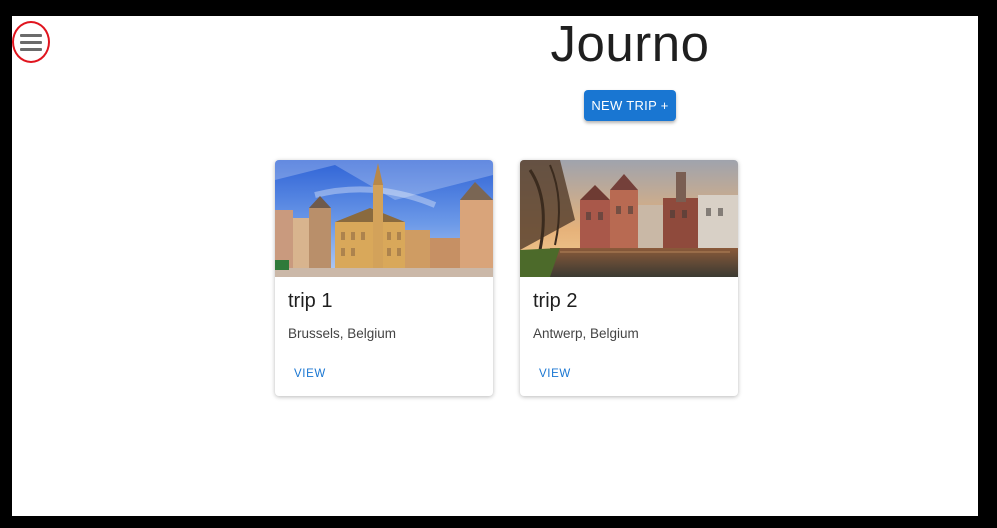 Image resolution: width=997 pixels, height=528 pixels. Describe the element at coordinates (384, 278) in the screenshot. I see `trip-card: trip 1 Brussels, Belgium VIEW` at that location.